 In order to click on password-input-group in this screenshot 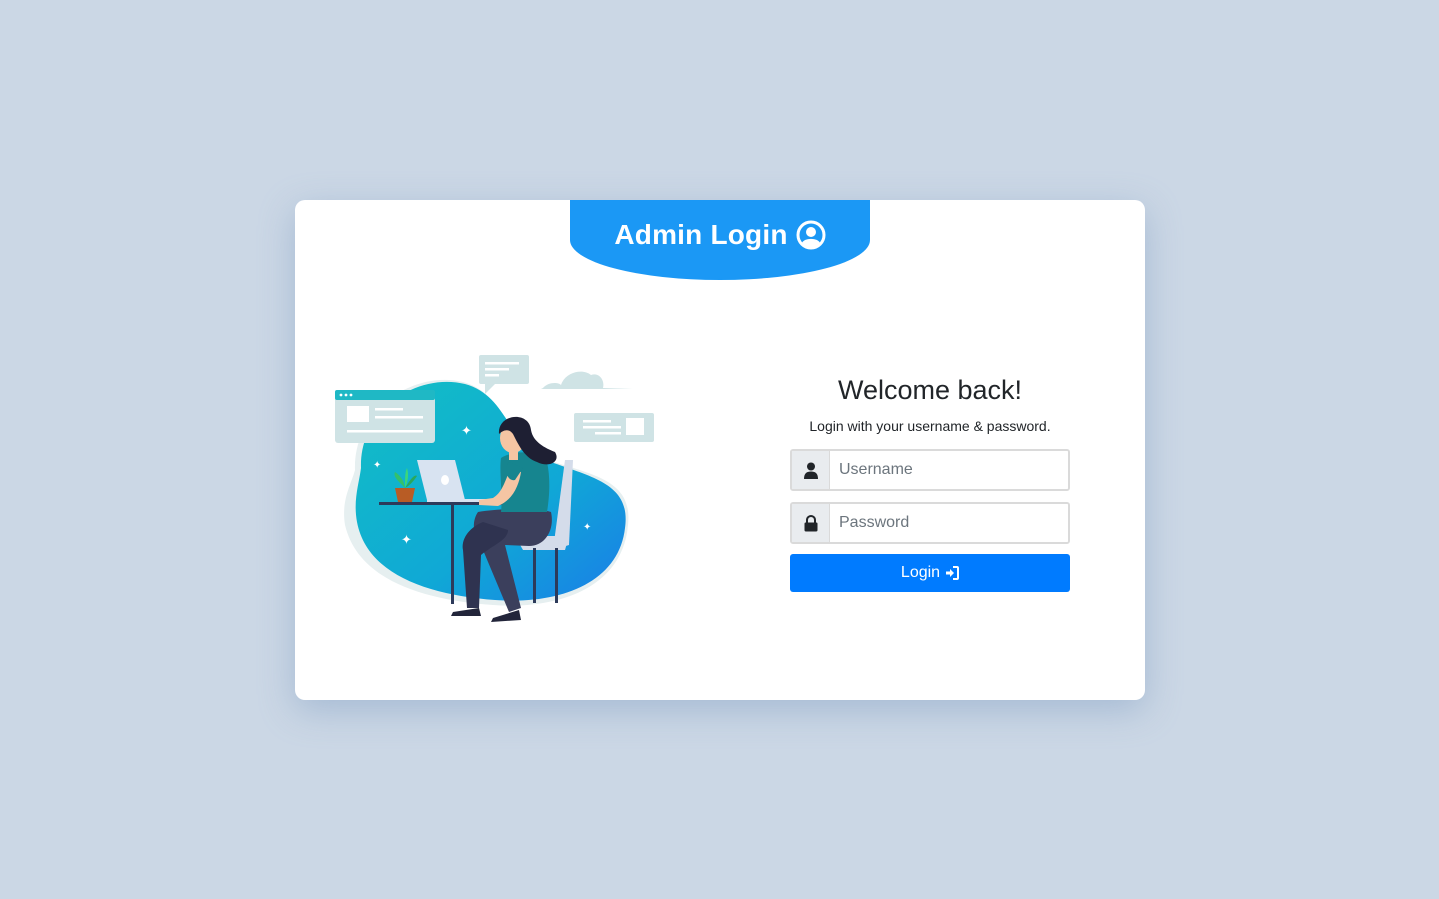, I will do `click(930, 523)`.